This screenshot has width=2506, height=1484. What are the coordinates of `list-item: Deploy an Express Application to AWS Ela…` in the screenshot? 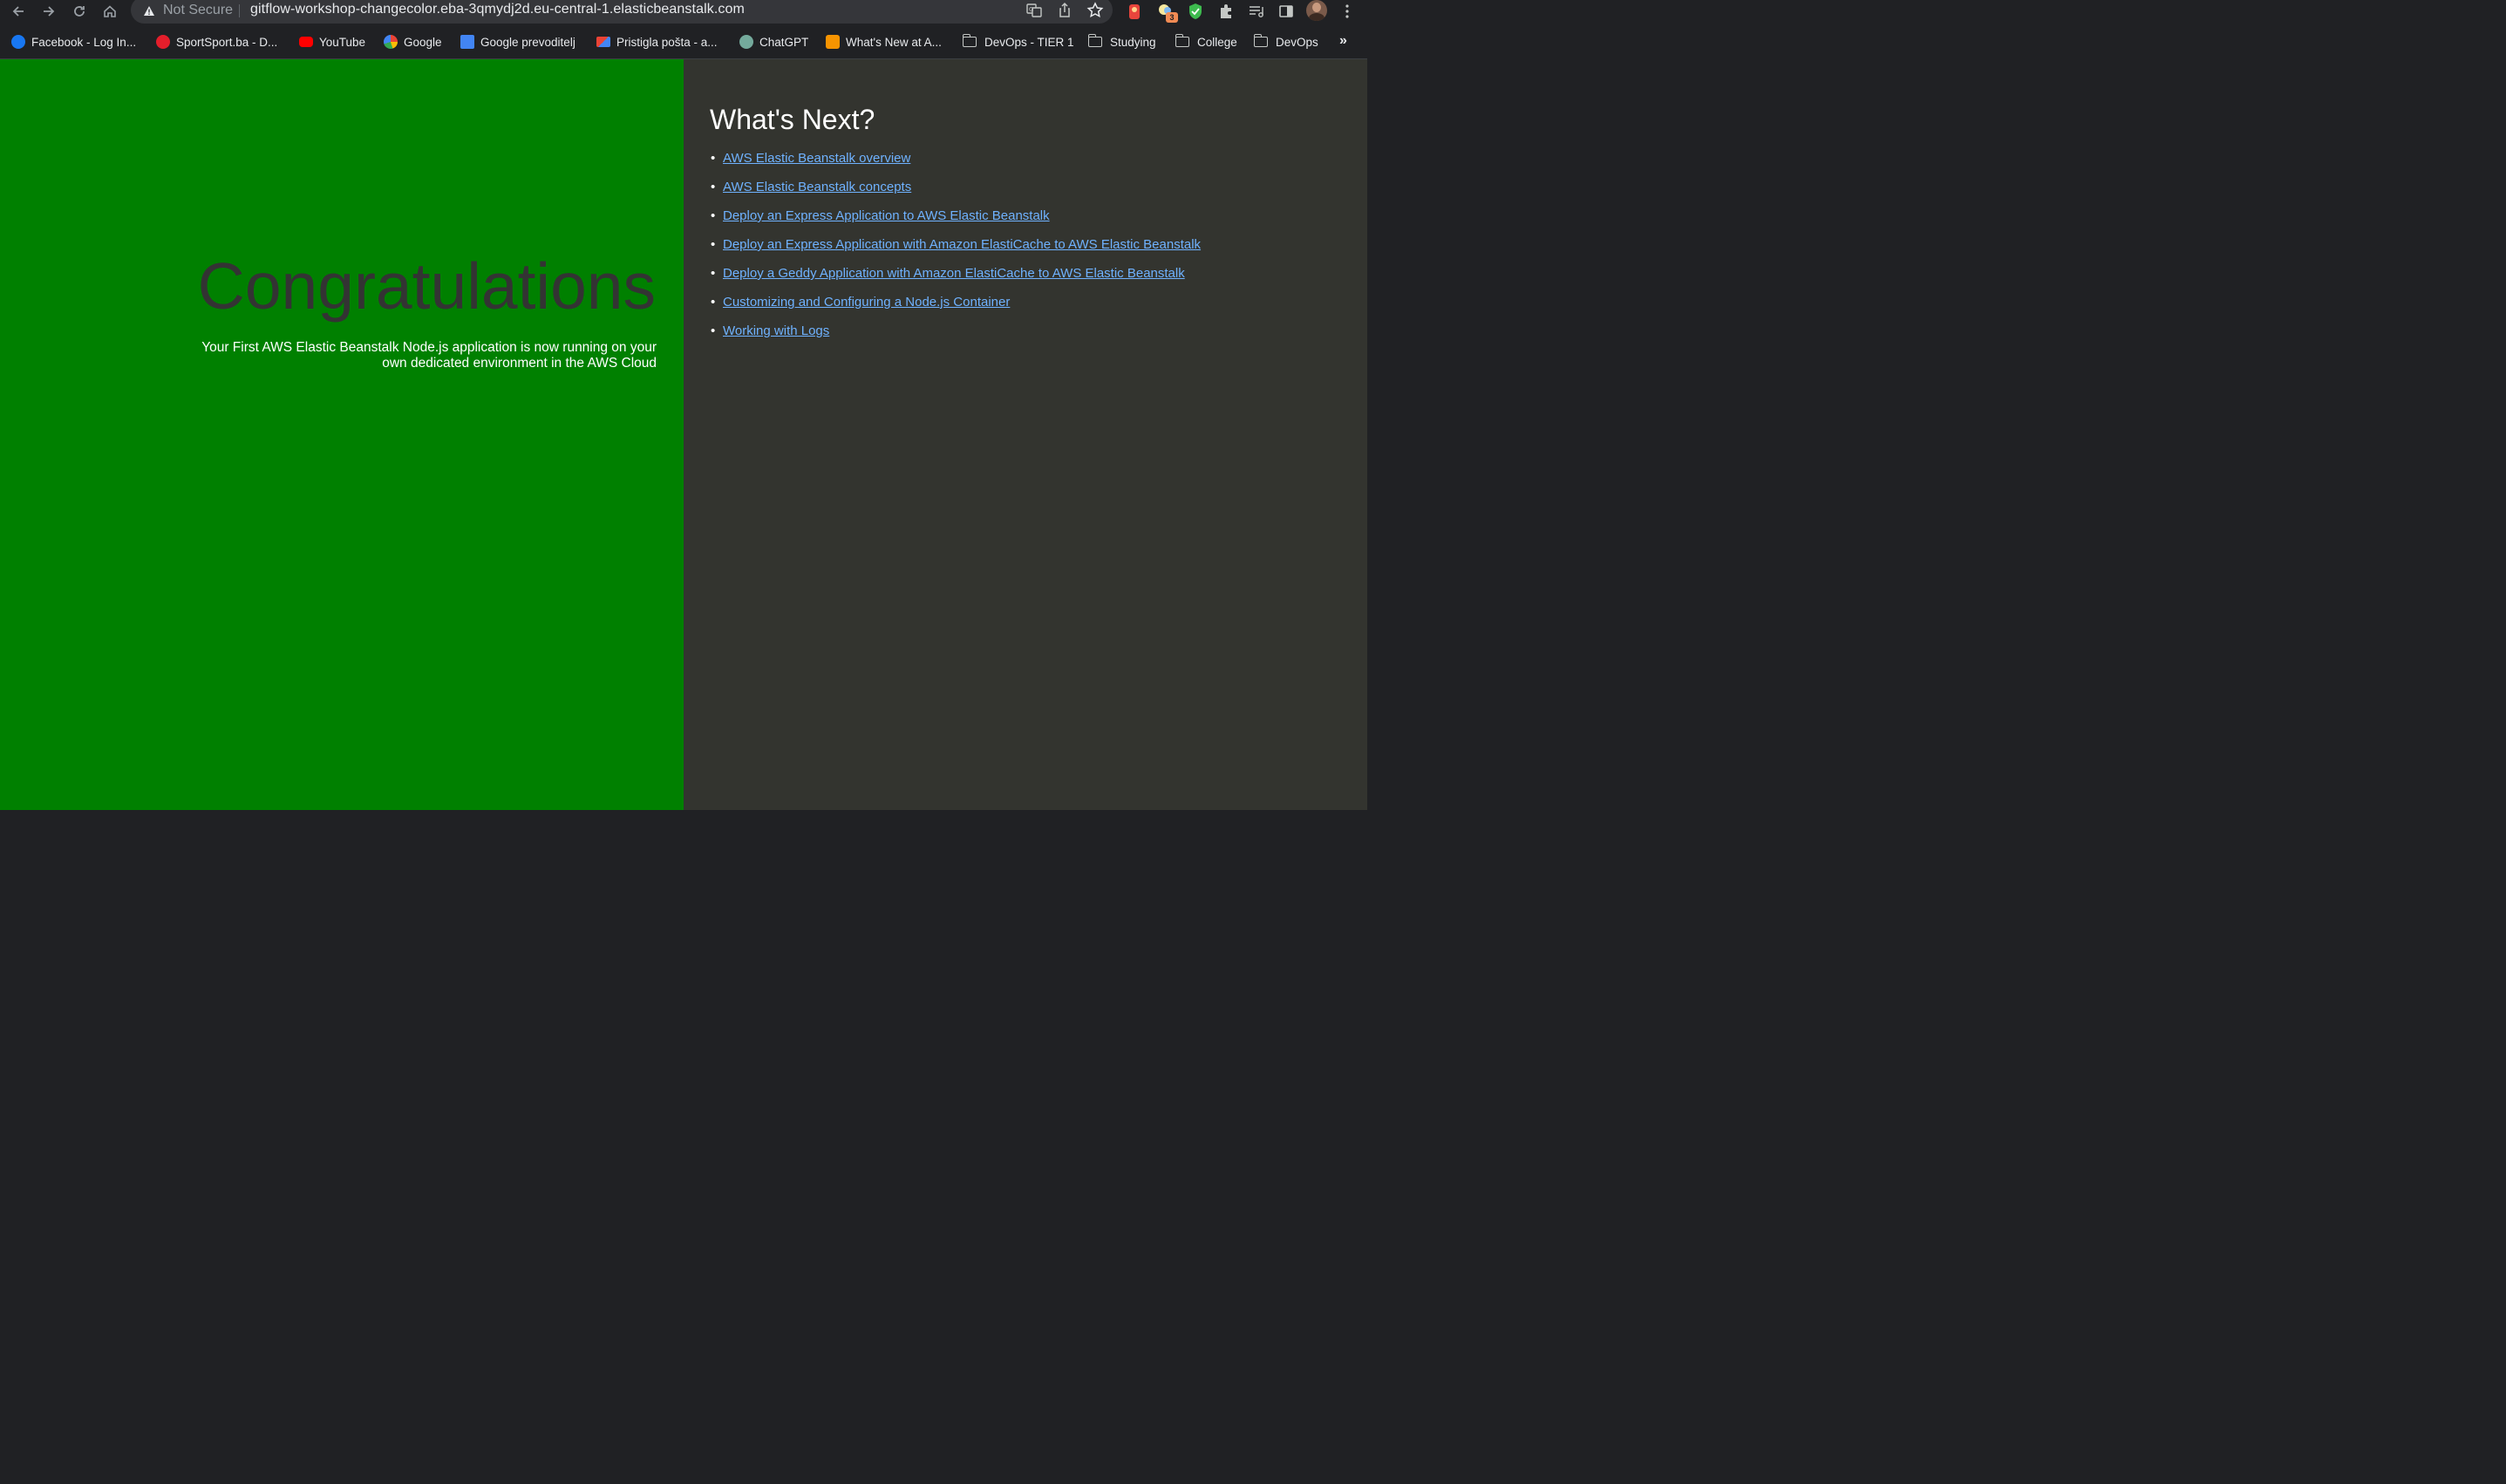 It's located at (955, 222).